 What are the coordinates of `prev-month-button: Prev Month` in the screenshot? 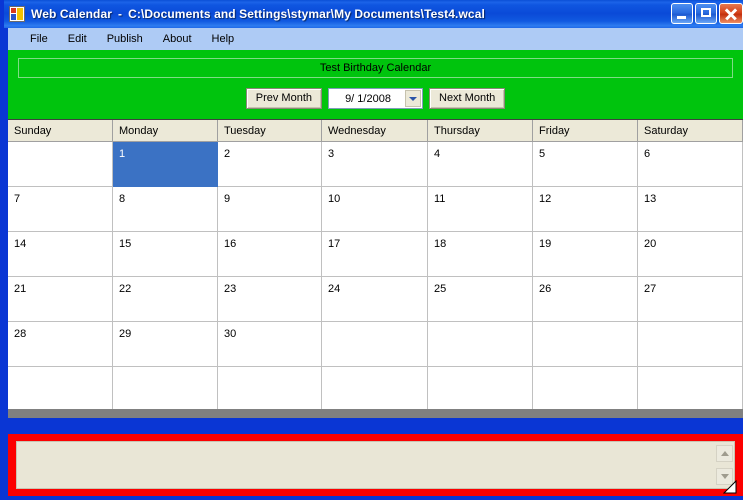 It's located at (283, 98).